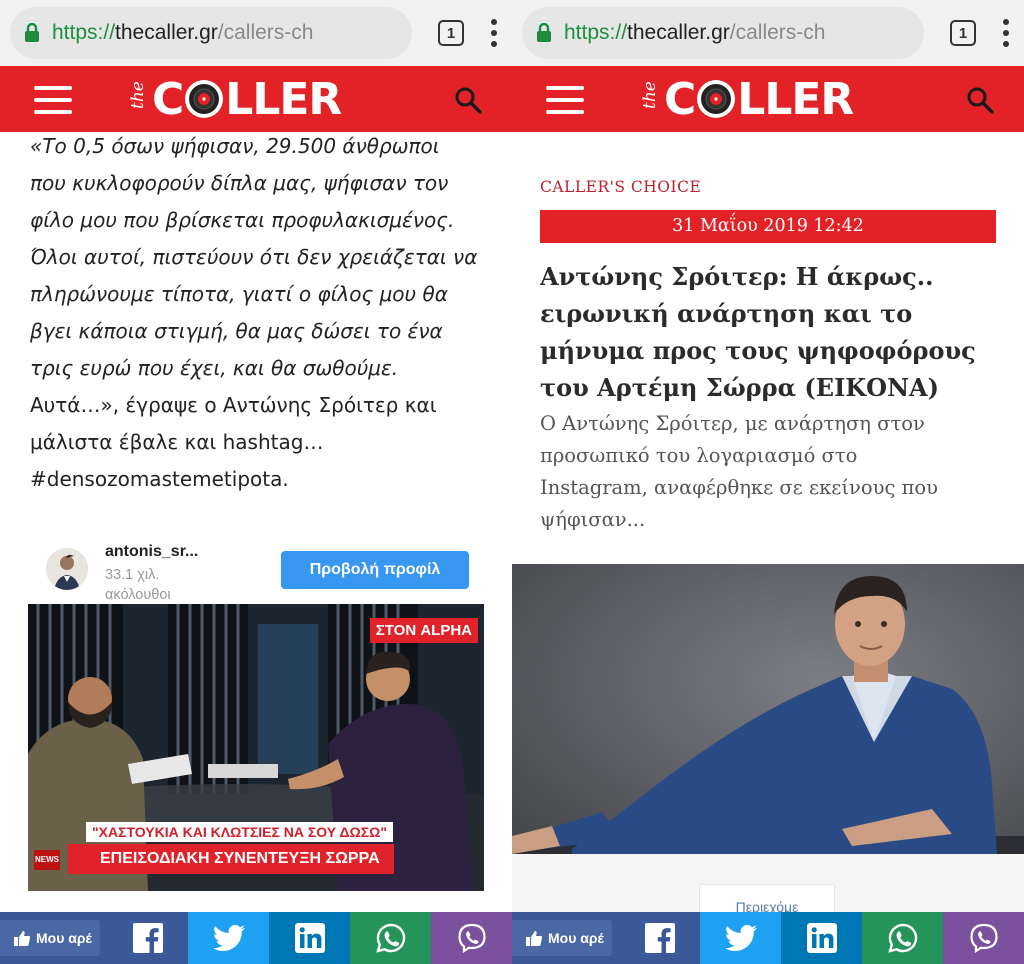  I want to click on quote-line: φίλο μου που βρίσκεται προφυλακισμένος., so click(242, 220).